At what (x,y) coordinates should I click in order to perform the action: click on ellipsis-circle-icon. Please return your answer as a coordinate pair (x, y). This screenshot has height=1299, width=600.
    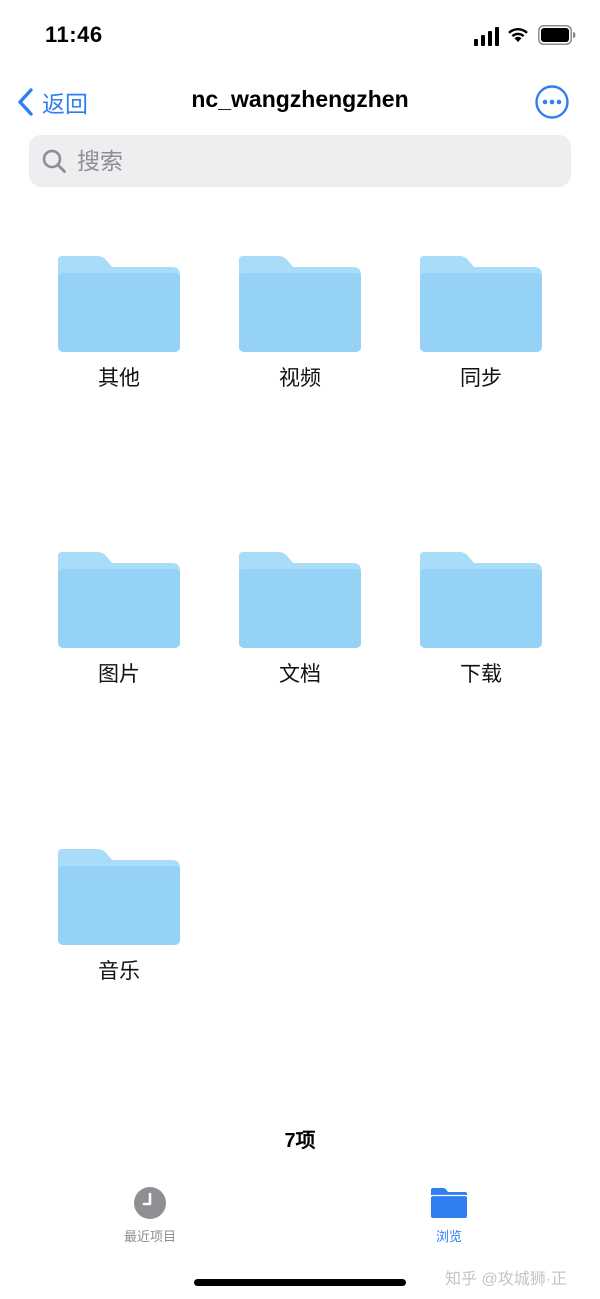
    Looking at the image, I should click on (552, 102).